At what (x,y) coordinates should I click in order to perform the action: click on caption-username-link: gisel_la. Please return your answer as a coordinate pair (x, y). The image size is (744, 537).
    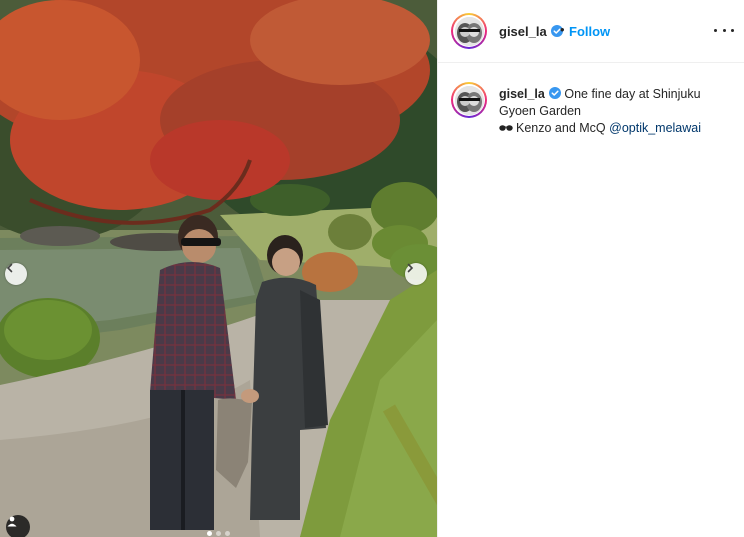
    Looking at the image, I should click on (530, 94).